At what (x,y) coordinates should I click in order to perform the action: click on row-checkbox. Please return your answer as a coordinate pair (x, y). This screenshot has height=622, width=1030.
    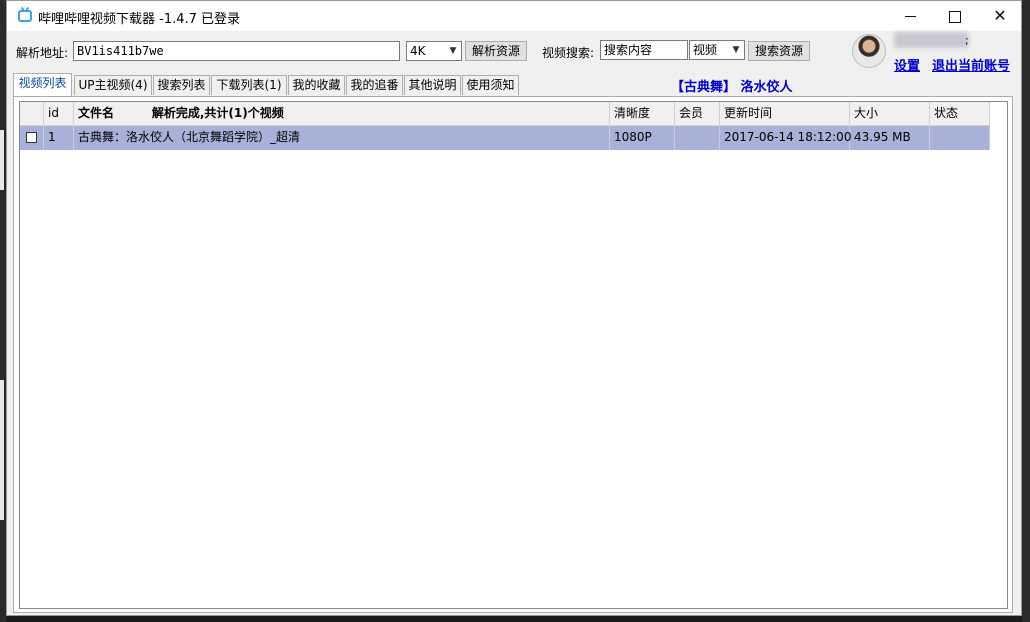
    Looking at the image, I should click on (31, 137).